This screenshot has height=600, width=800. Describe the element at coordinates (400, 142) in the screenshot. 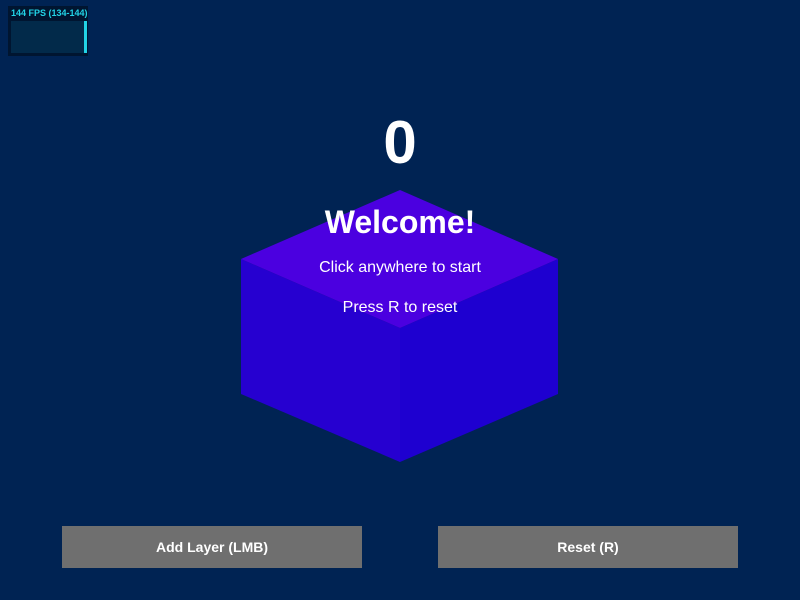

I see `score-counter: 0` at that location.